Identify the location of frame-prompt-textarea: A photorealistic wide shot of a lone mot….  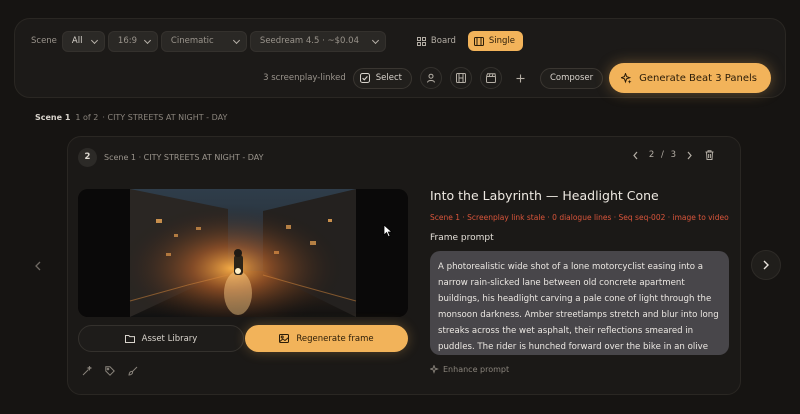
(579, 303).